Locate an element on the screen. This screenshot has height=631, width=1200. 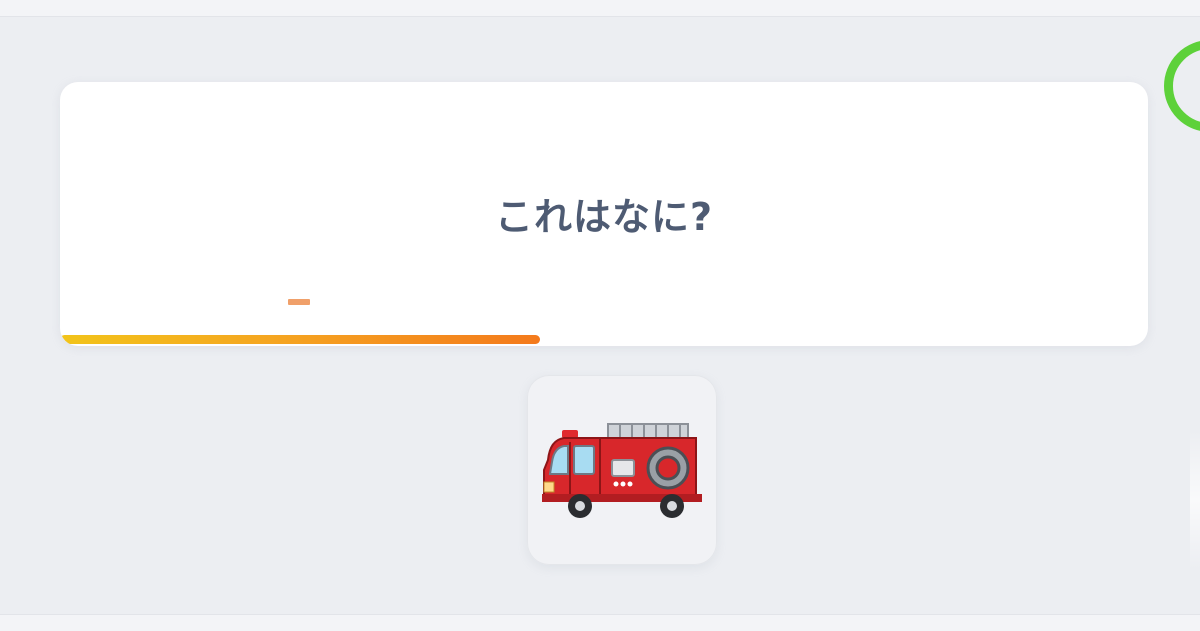
progress-fill is located at coordinates (300, 339).